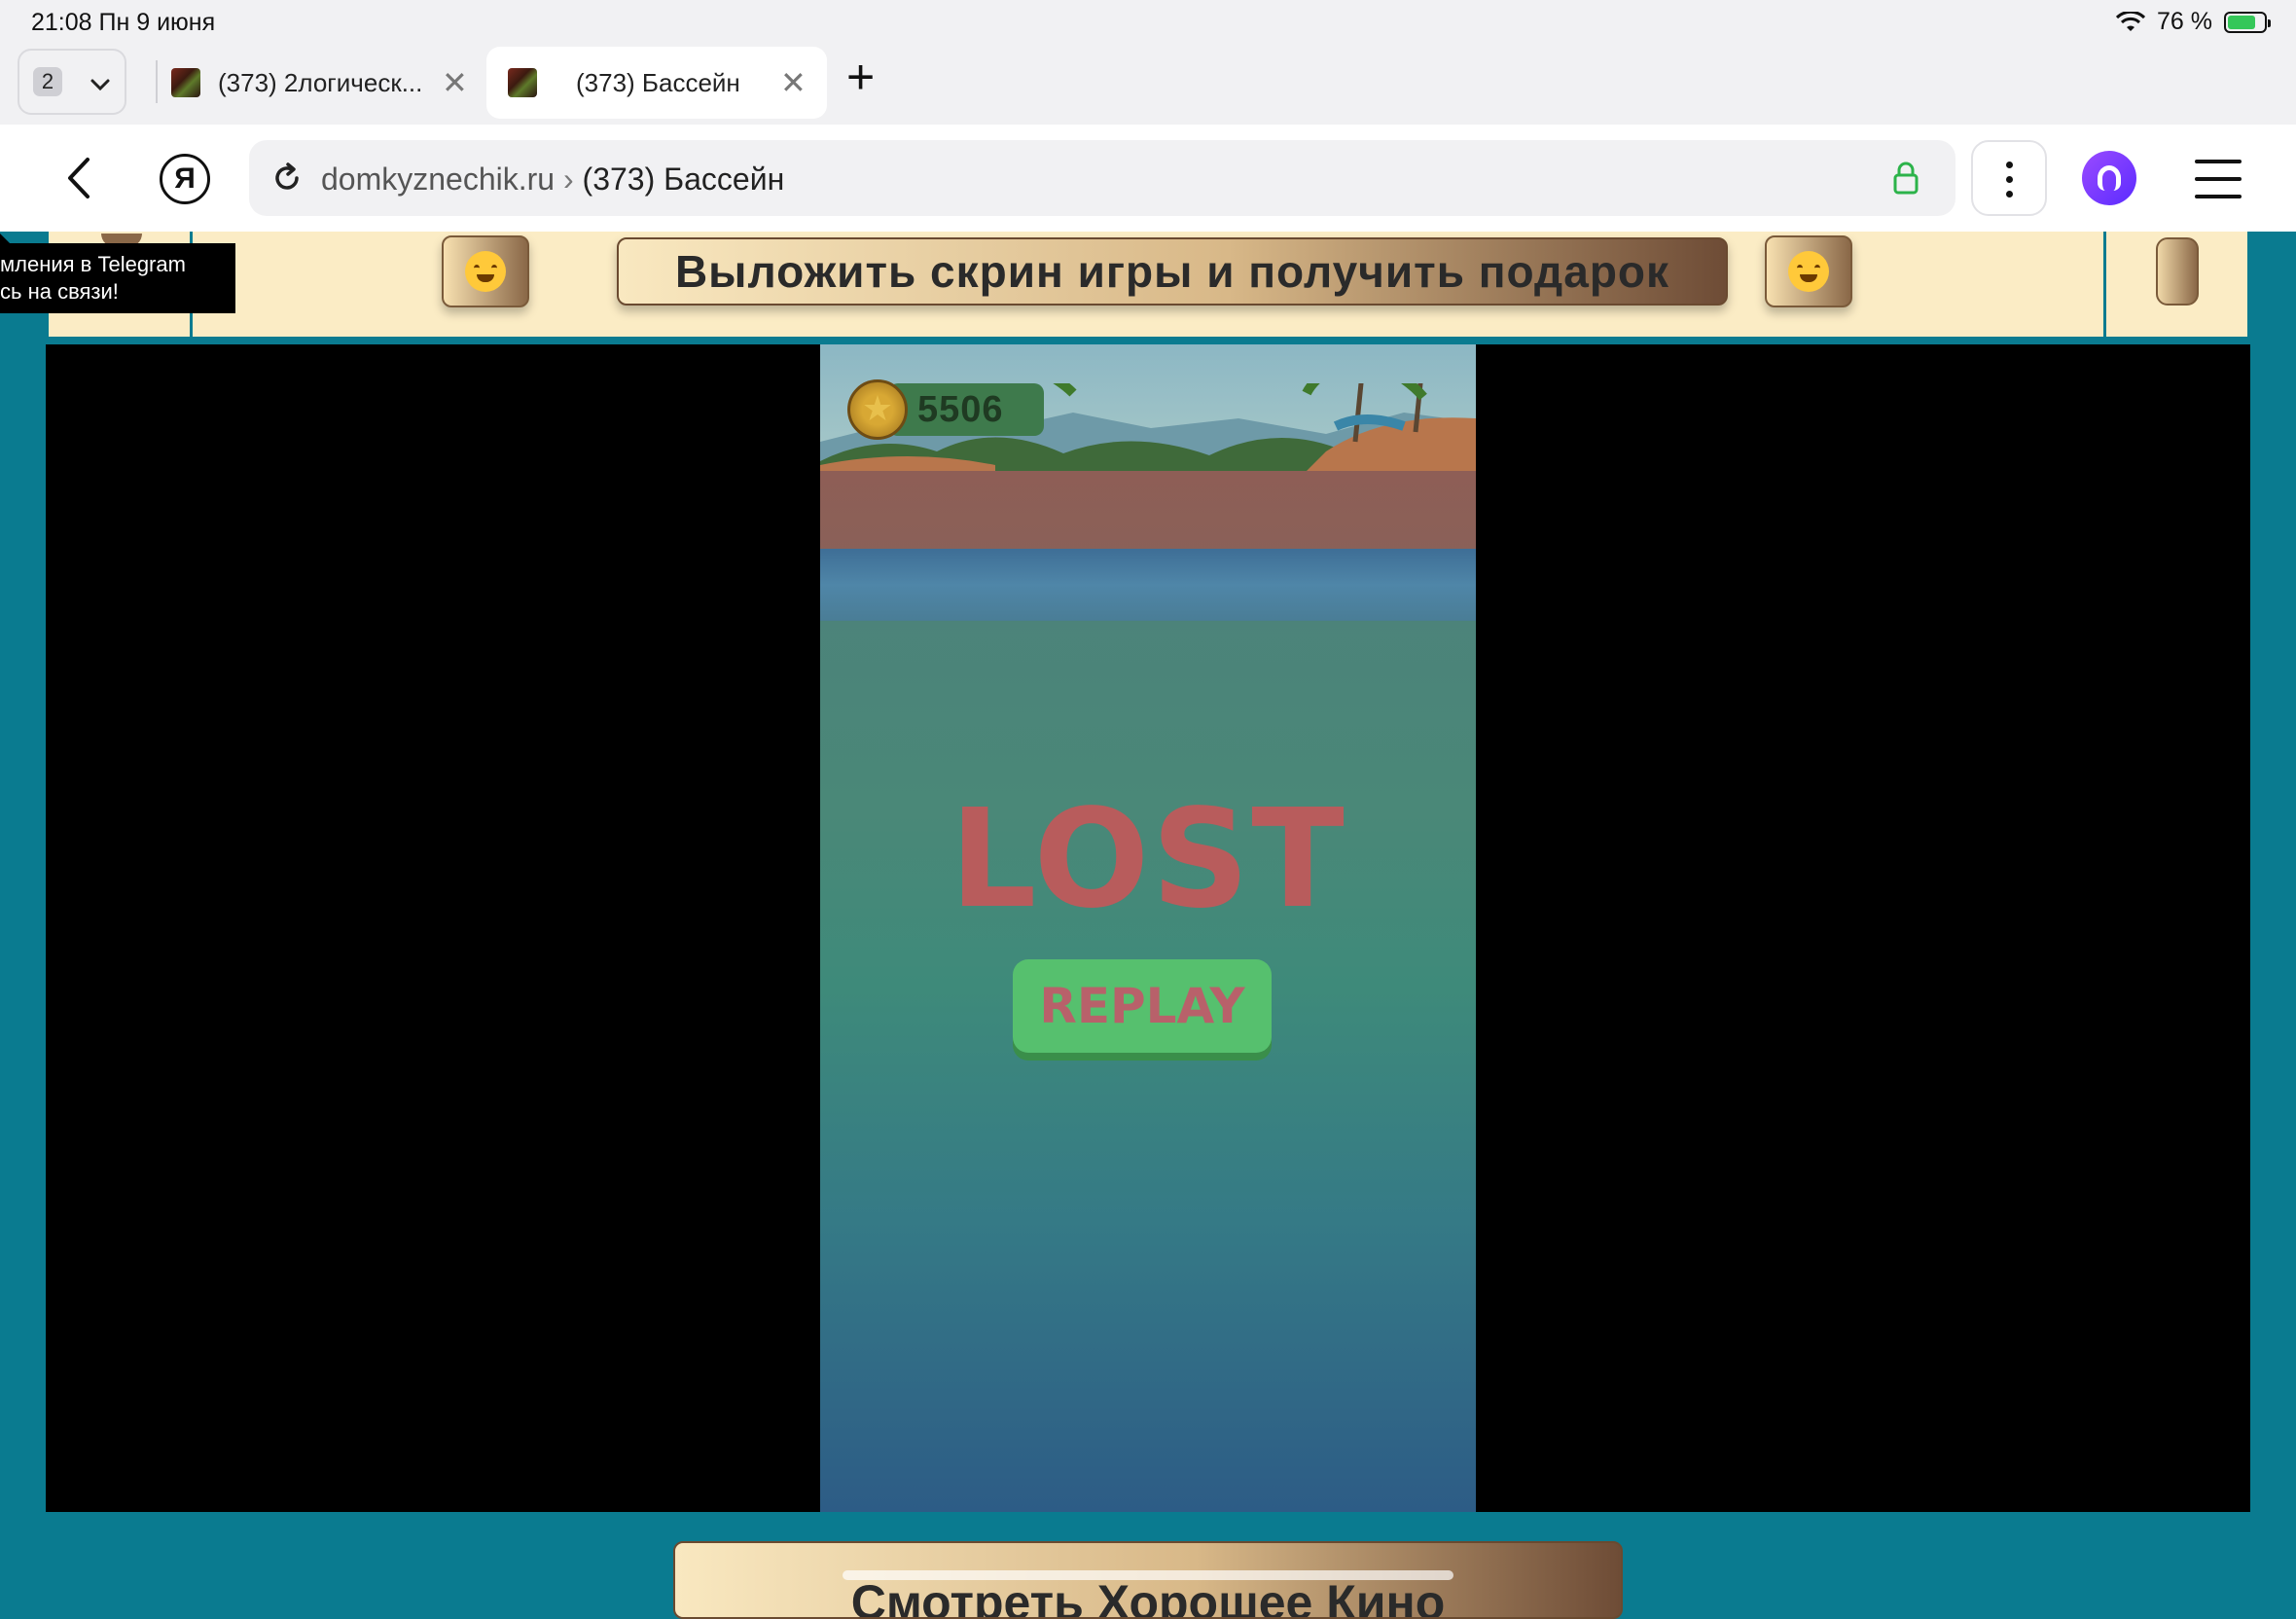 This screenshot has width=2296, height=1619. Describe the element at coordinates (93, 264) in the screenshot. I see `tooltip-line: мления в Telegram` at that location.